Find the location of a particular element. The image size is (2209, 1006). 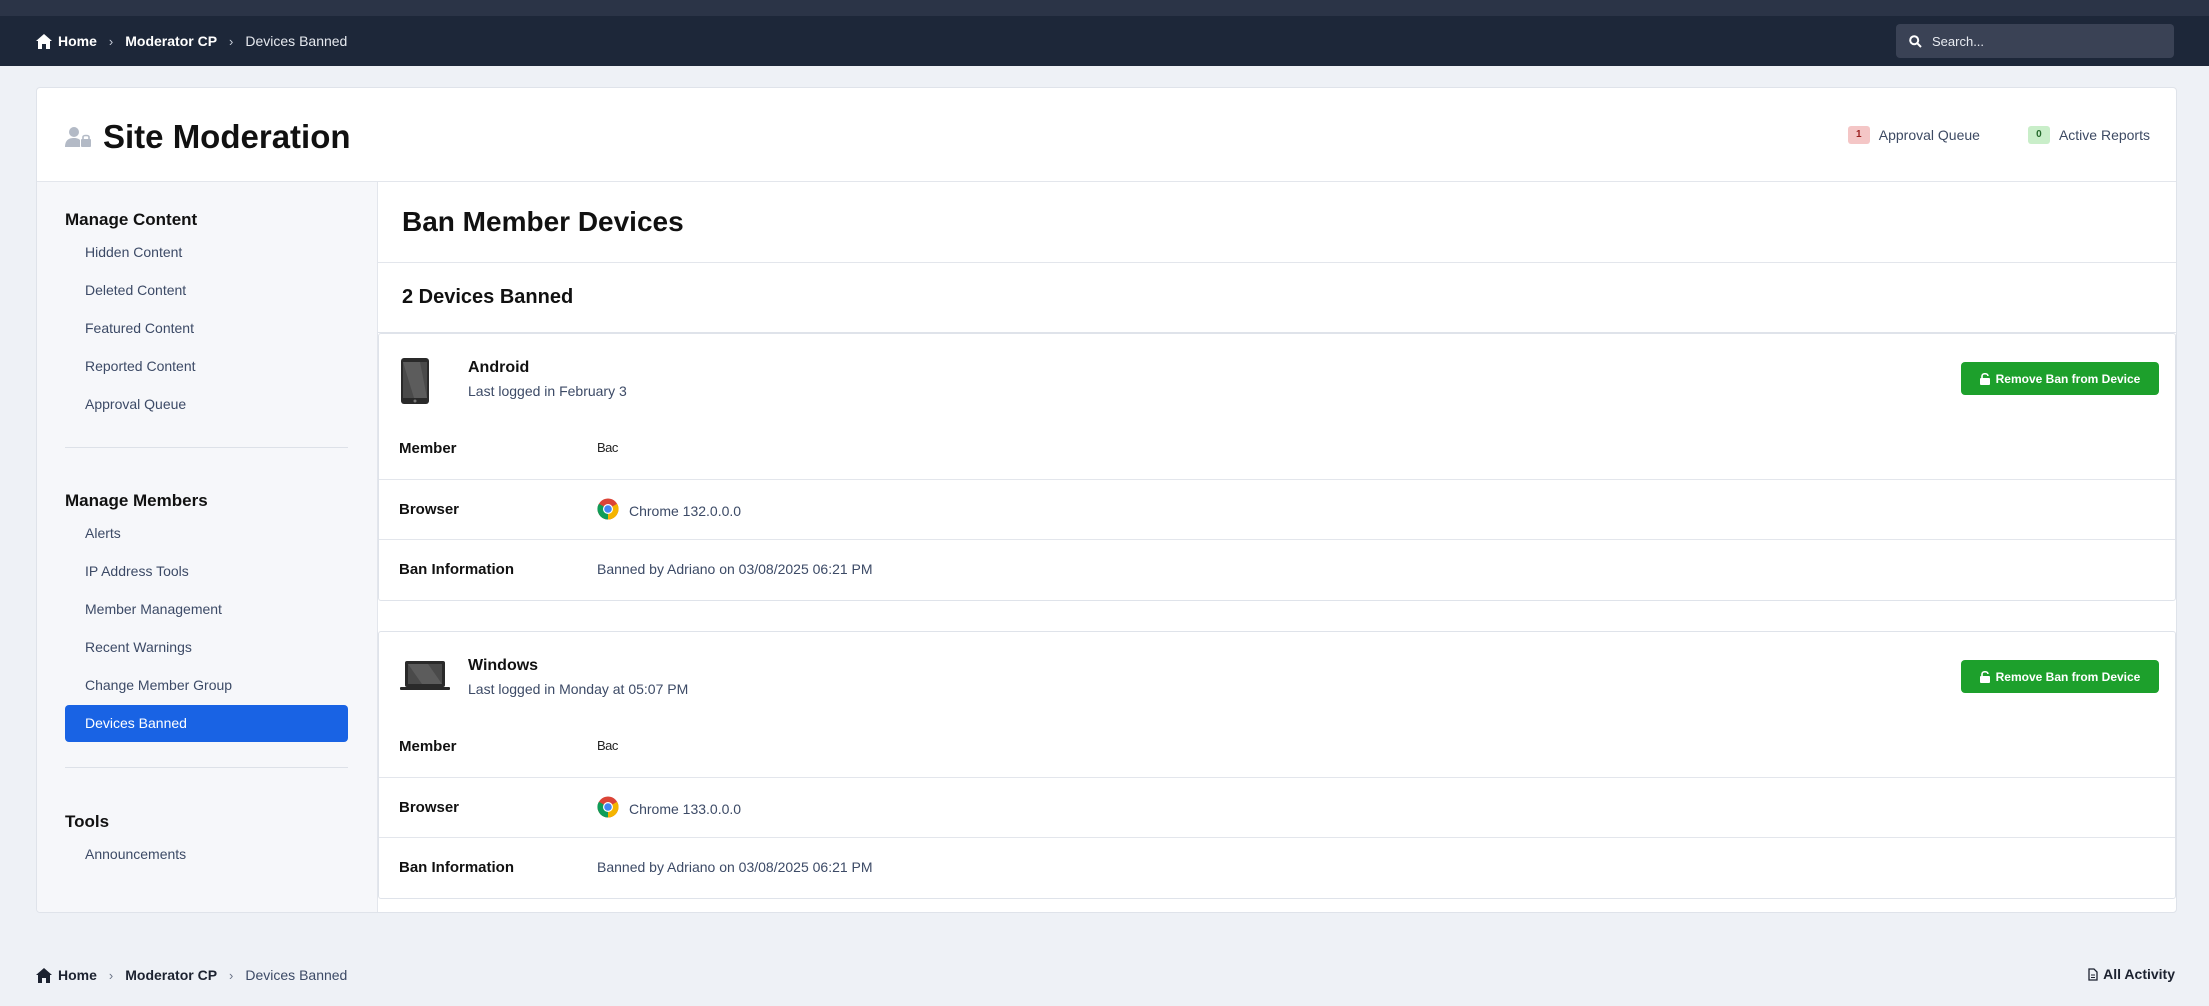

device-name: Windows is located at coordinates (503, 665).